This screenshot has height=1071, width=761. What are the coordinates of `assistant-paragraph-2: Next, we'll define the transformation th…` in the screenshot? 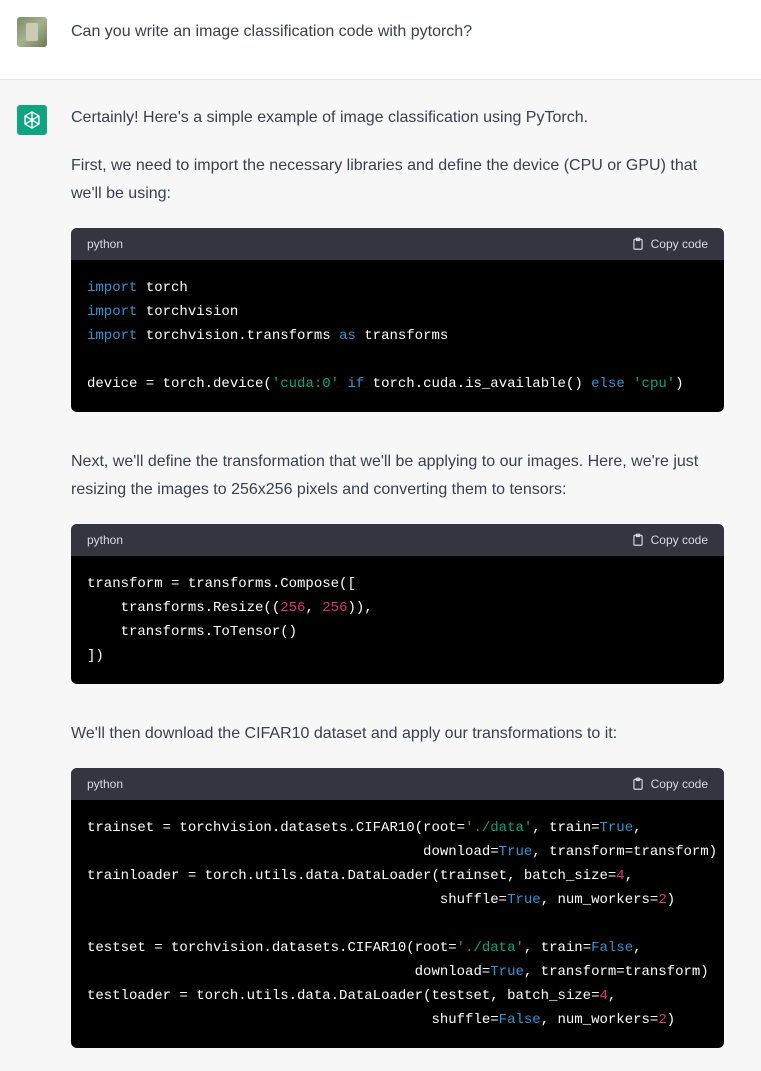 It's located at (385, 475).